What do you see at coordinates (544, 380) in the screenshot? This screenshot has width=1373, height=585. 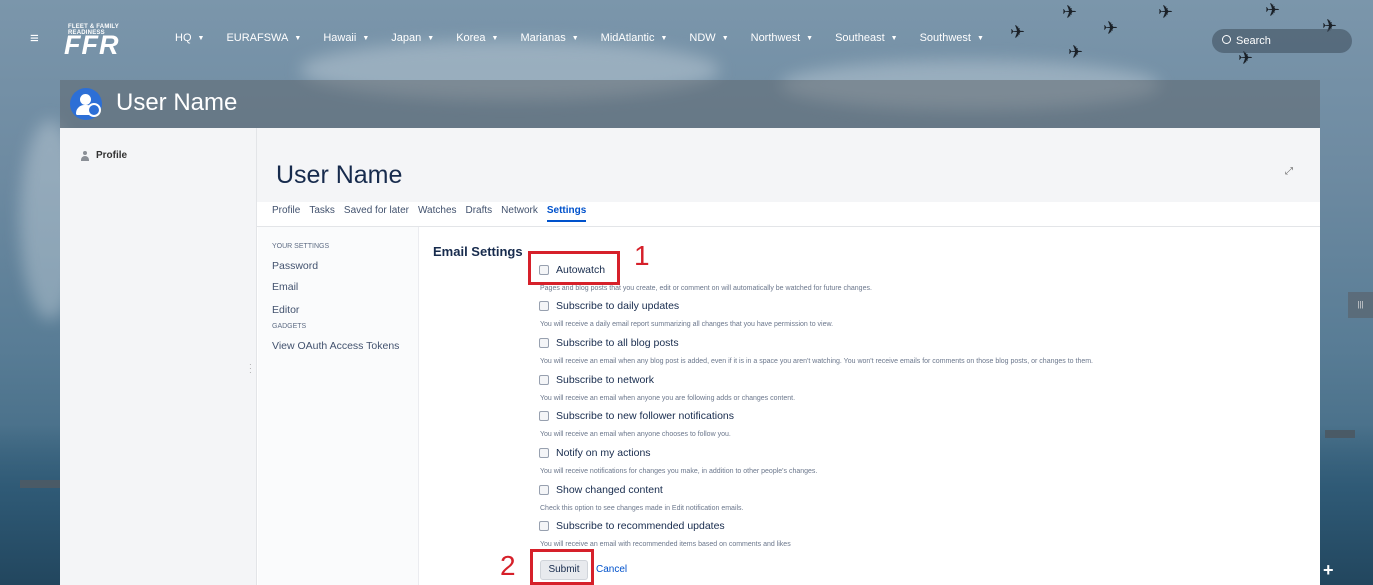 I see `network-checkbox` at bounding box center [544, 380].